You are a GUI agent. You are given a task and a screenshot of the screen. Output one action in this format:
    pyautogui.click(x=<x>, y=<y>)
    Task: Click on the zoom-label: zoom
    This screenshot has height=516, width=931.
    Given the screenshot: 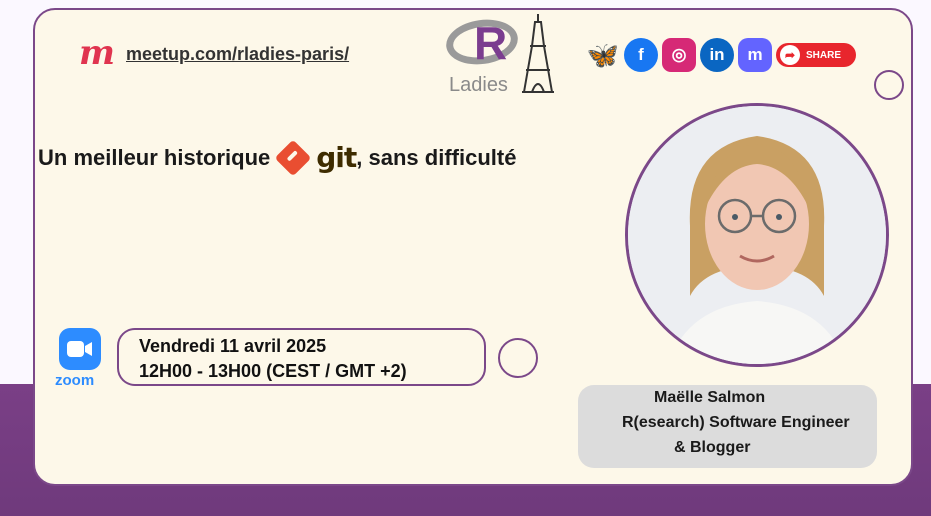 What is the action you would take?
    pyautogui.click(x=75, y=380)
    